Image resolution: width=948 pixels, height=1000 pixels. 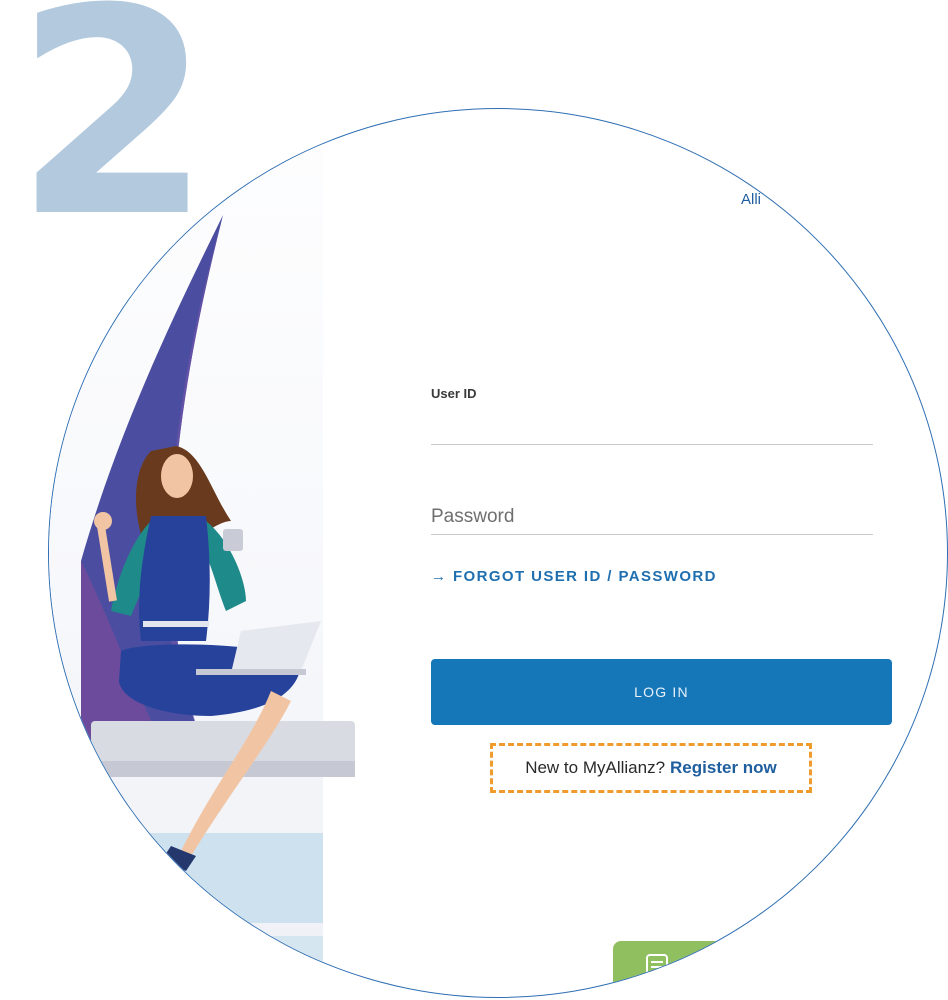 I want to click on chat-tab, so click(x=673, y=969).